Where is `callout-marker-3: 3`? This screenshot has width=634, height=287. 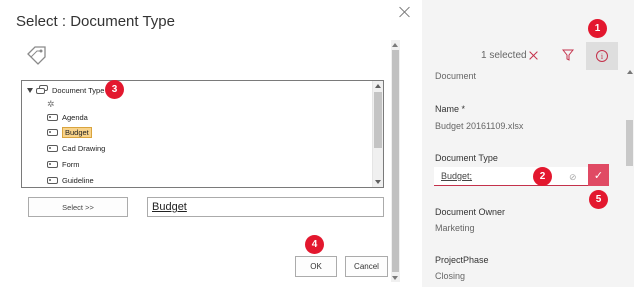 callout-marker-3: 3 is located at coordinates (114, 89).